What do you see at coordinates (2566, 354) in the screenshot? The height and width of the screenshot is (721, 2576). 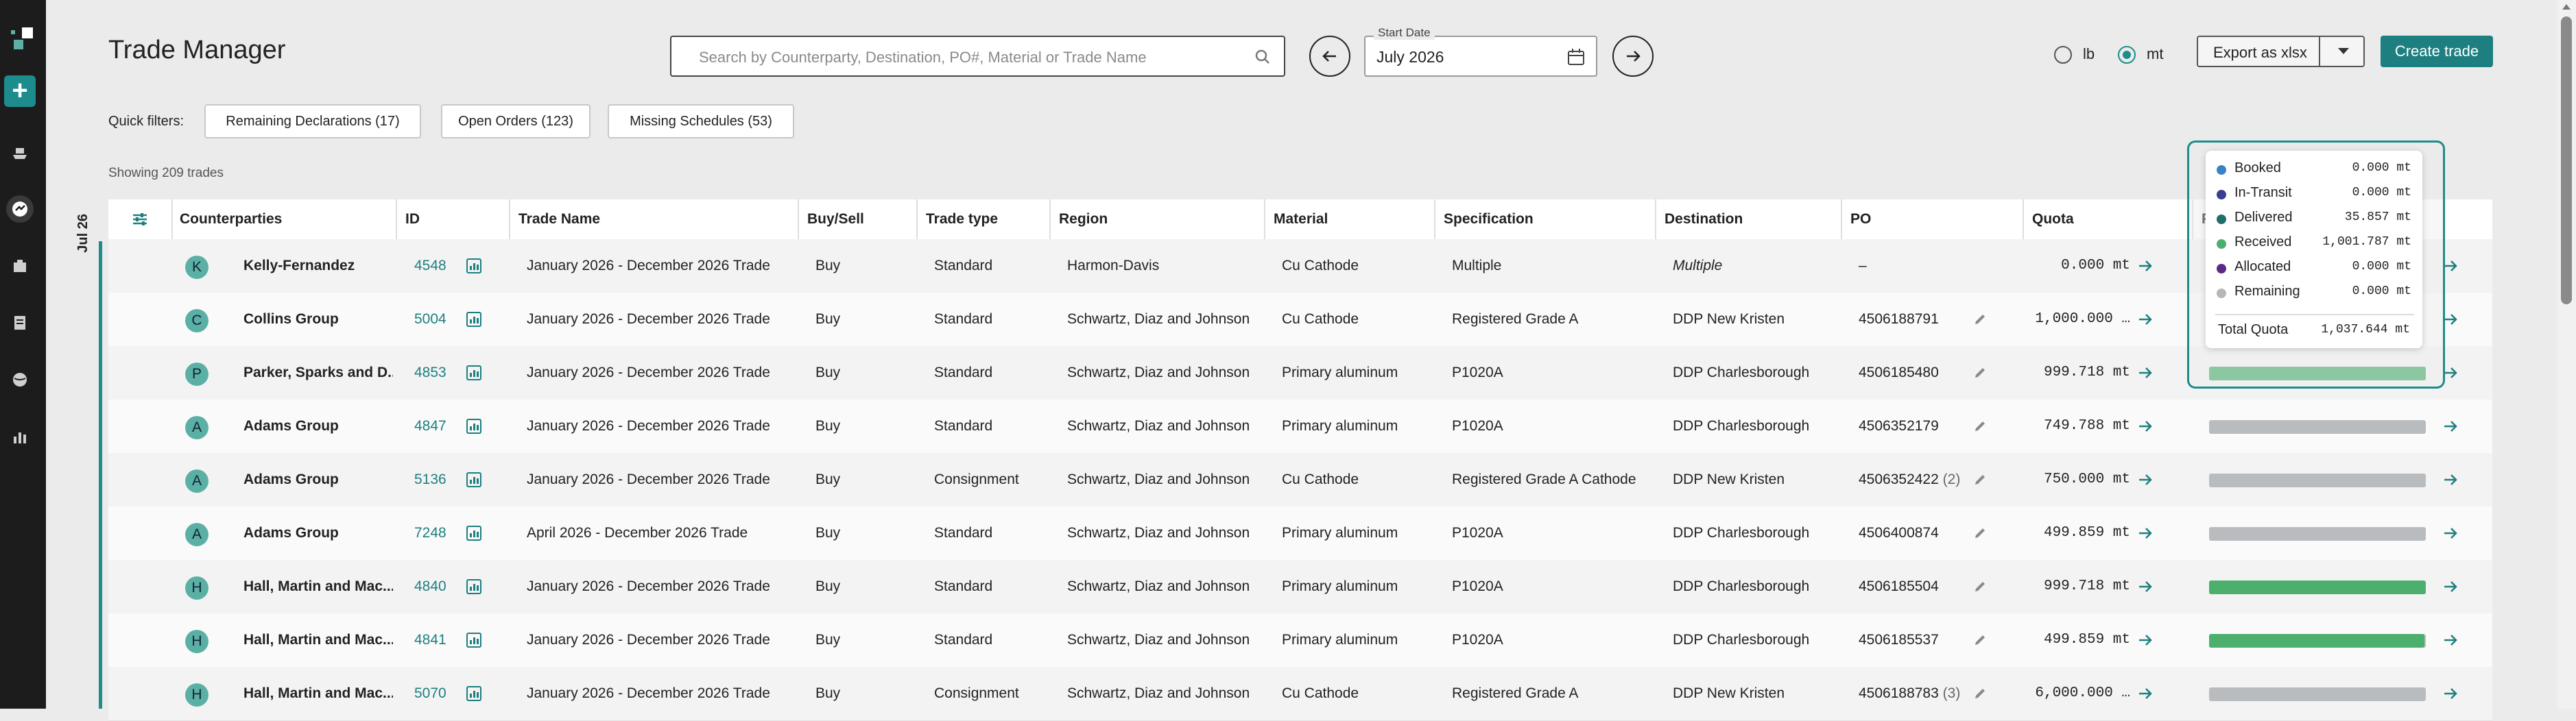 I see `vertical-scrollbar` at bounding box center [2566, 354].